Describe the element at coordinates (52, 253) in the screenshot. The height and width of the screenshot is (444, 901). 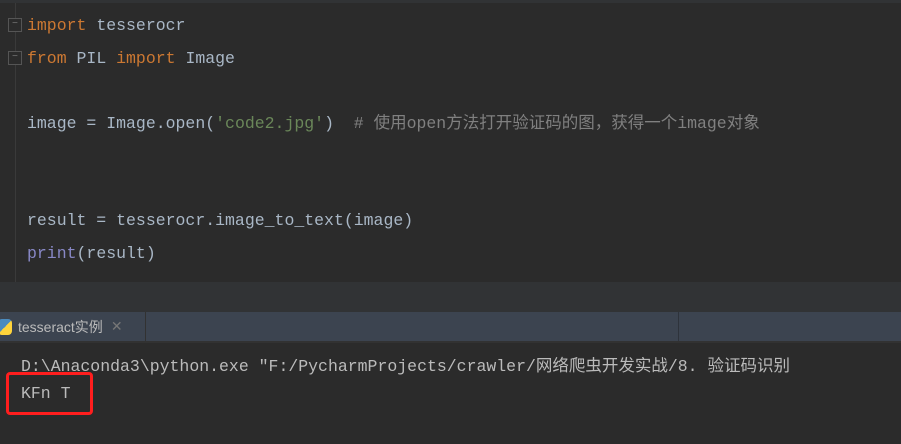
I see `builtin: print` at that location.